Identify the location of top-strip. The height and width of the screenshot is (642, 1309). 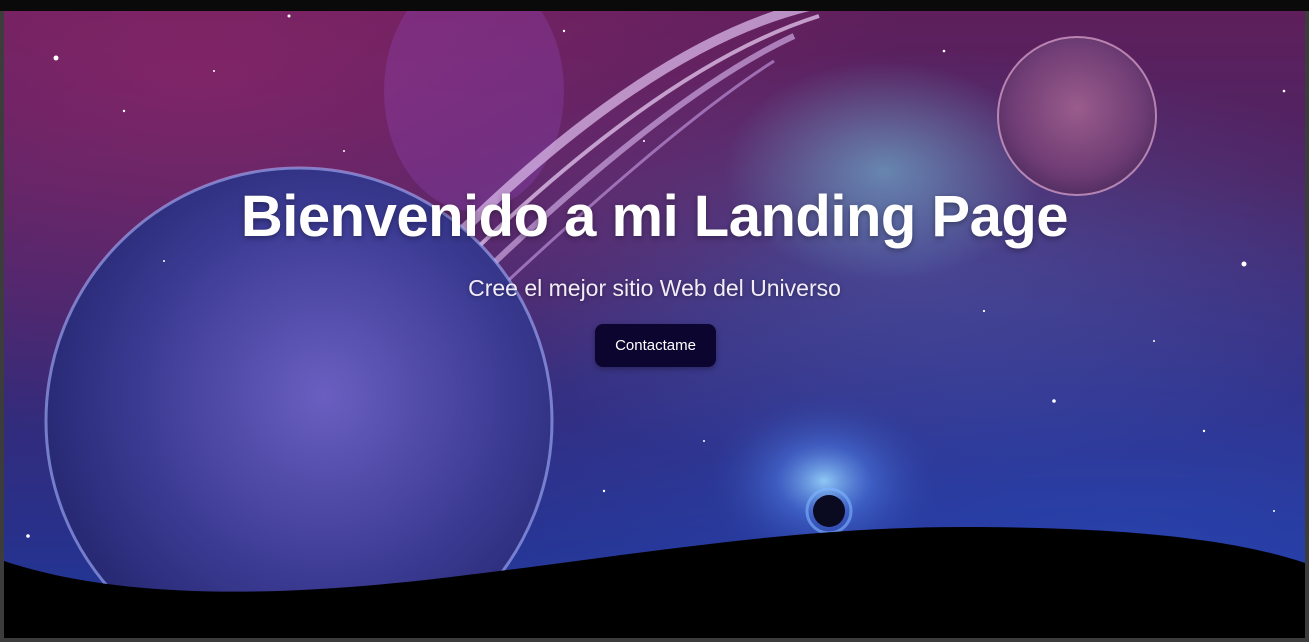
(654, 5).